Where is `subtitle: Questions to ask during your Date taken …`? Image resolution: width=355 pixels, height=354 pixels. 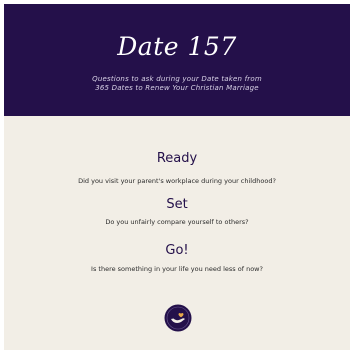
subtitle: Questions to ask during your Date taken … is located at coordinates (177, 84).